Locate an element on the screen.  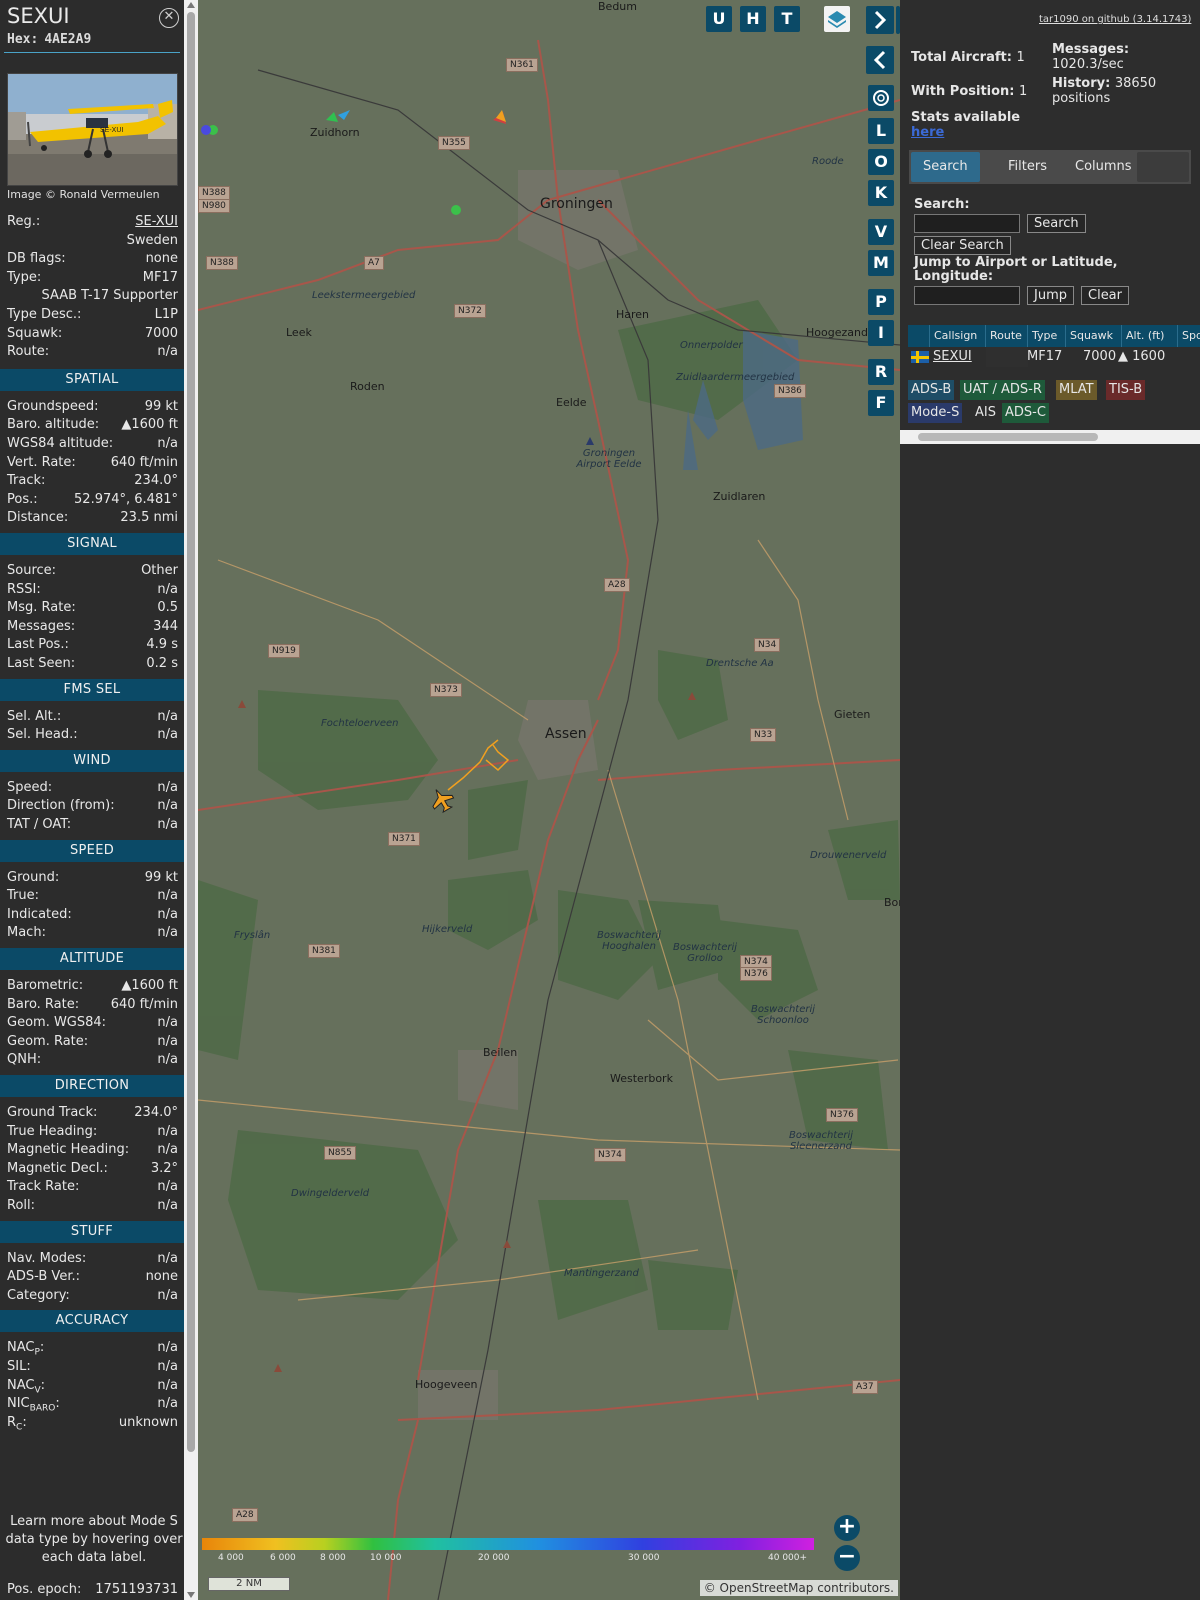
layers-icon is located at coordinates (837, 19).